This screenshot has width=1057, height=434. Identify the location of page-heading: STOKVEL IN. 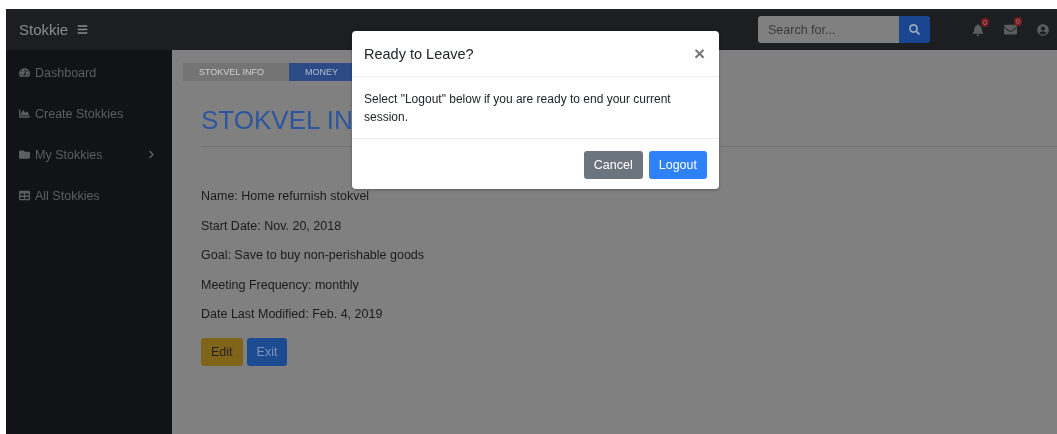
(277, 120).